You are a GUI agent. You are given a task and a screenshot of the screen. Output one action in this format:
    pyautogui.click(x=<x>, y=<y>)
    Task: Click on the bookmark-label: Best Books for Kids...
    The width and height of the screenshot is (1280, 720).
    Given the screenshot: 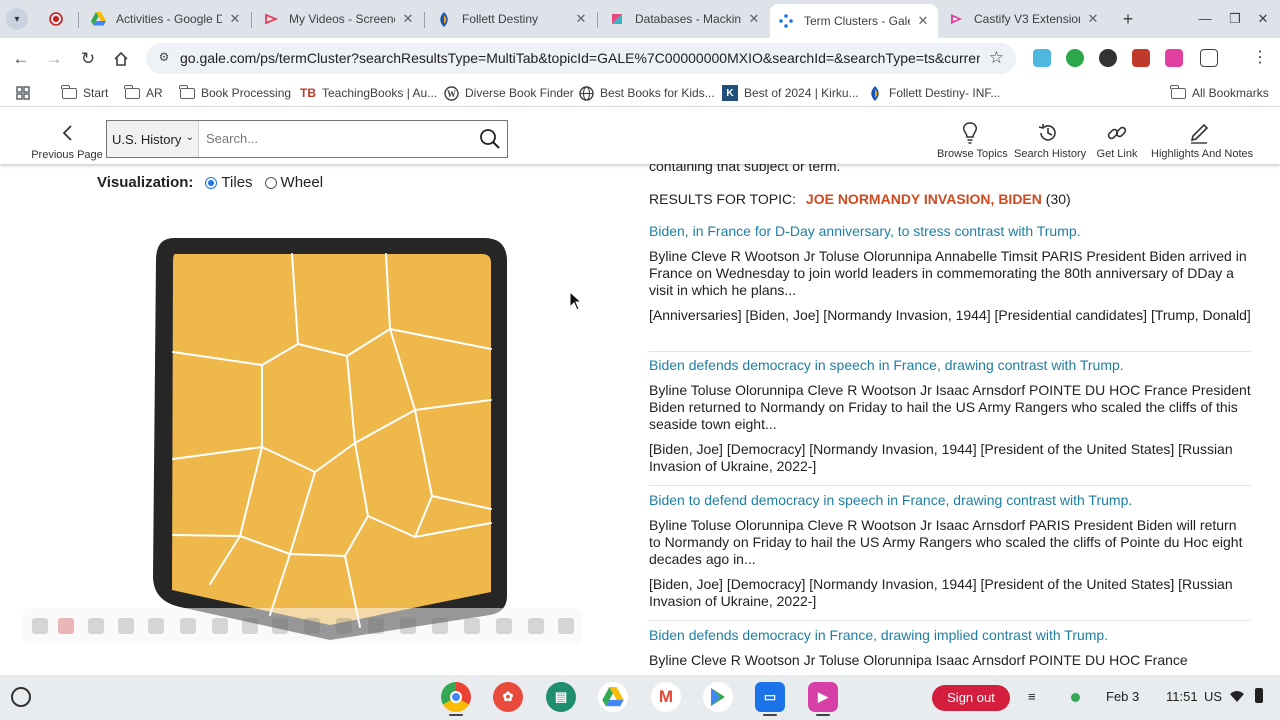 What is the action you would take?
    pyautogui.click(x=657, y=93)
    